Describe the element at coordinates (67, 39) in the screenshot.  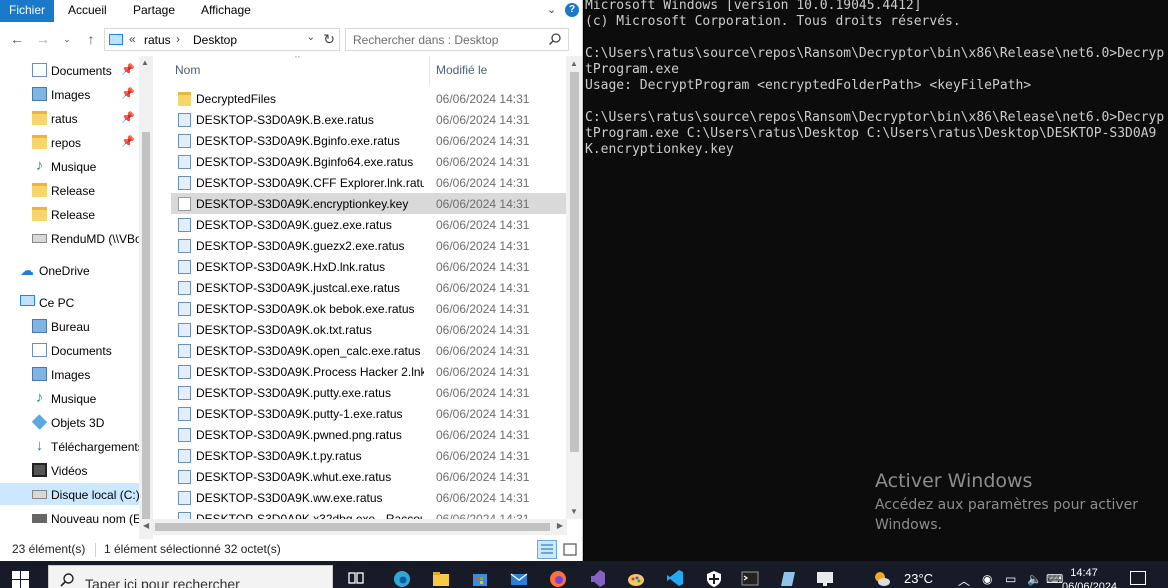
I see `recent-locations-icon: ⌄` at that location.